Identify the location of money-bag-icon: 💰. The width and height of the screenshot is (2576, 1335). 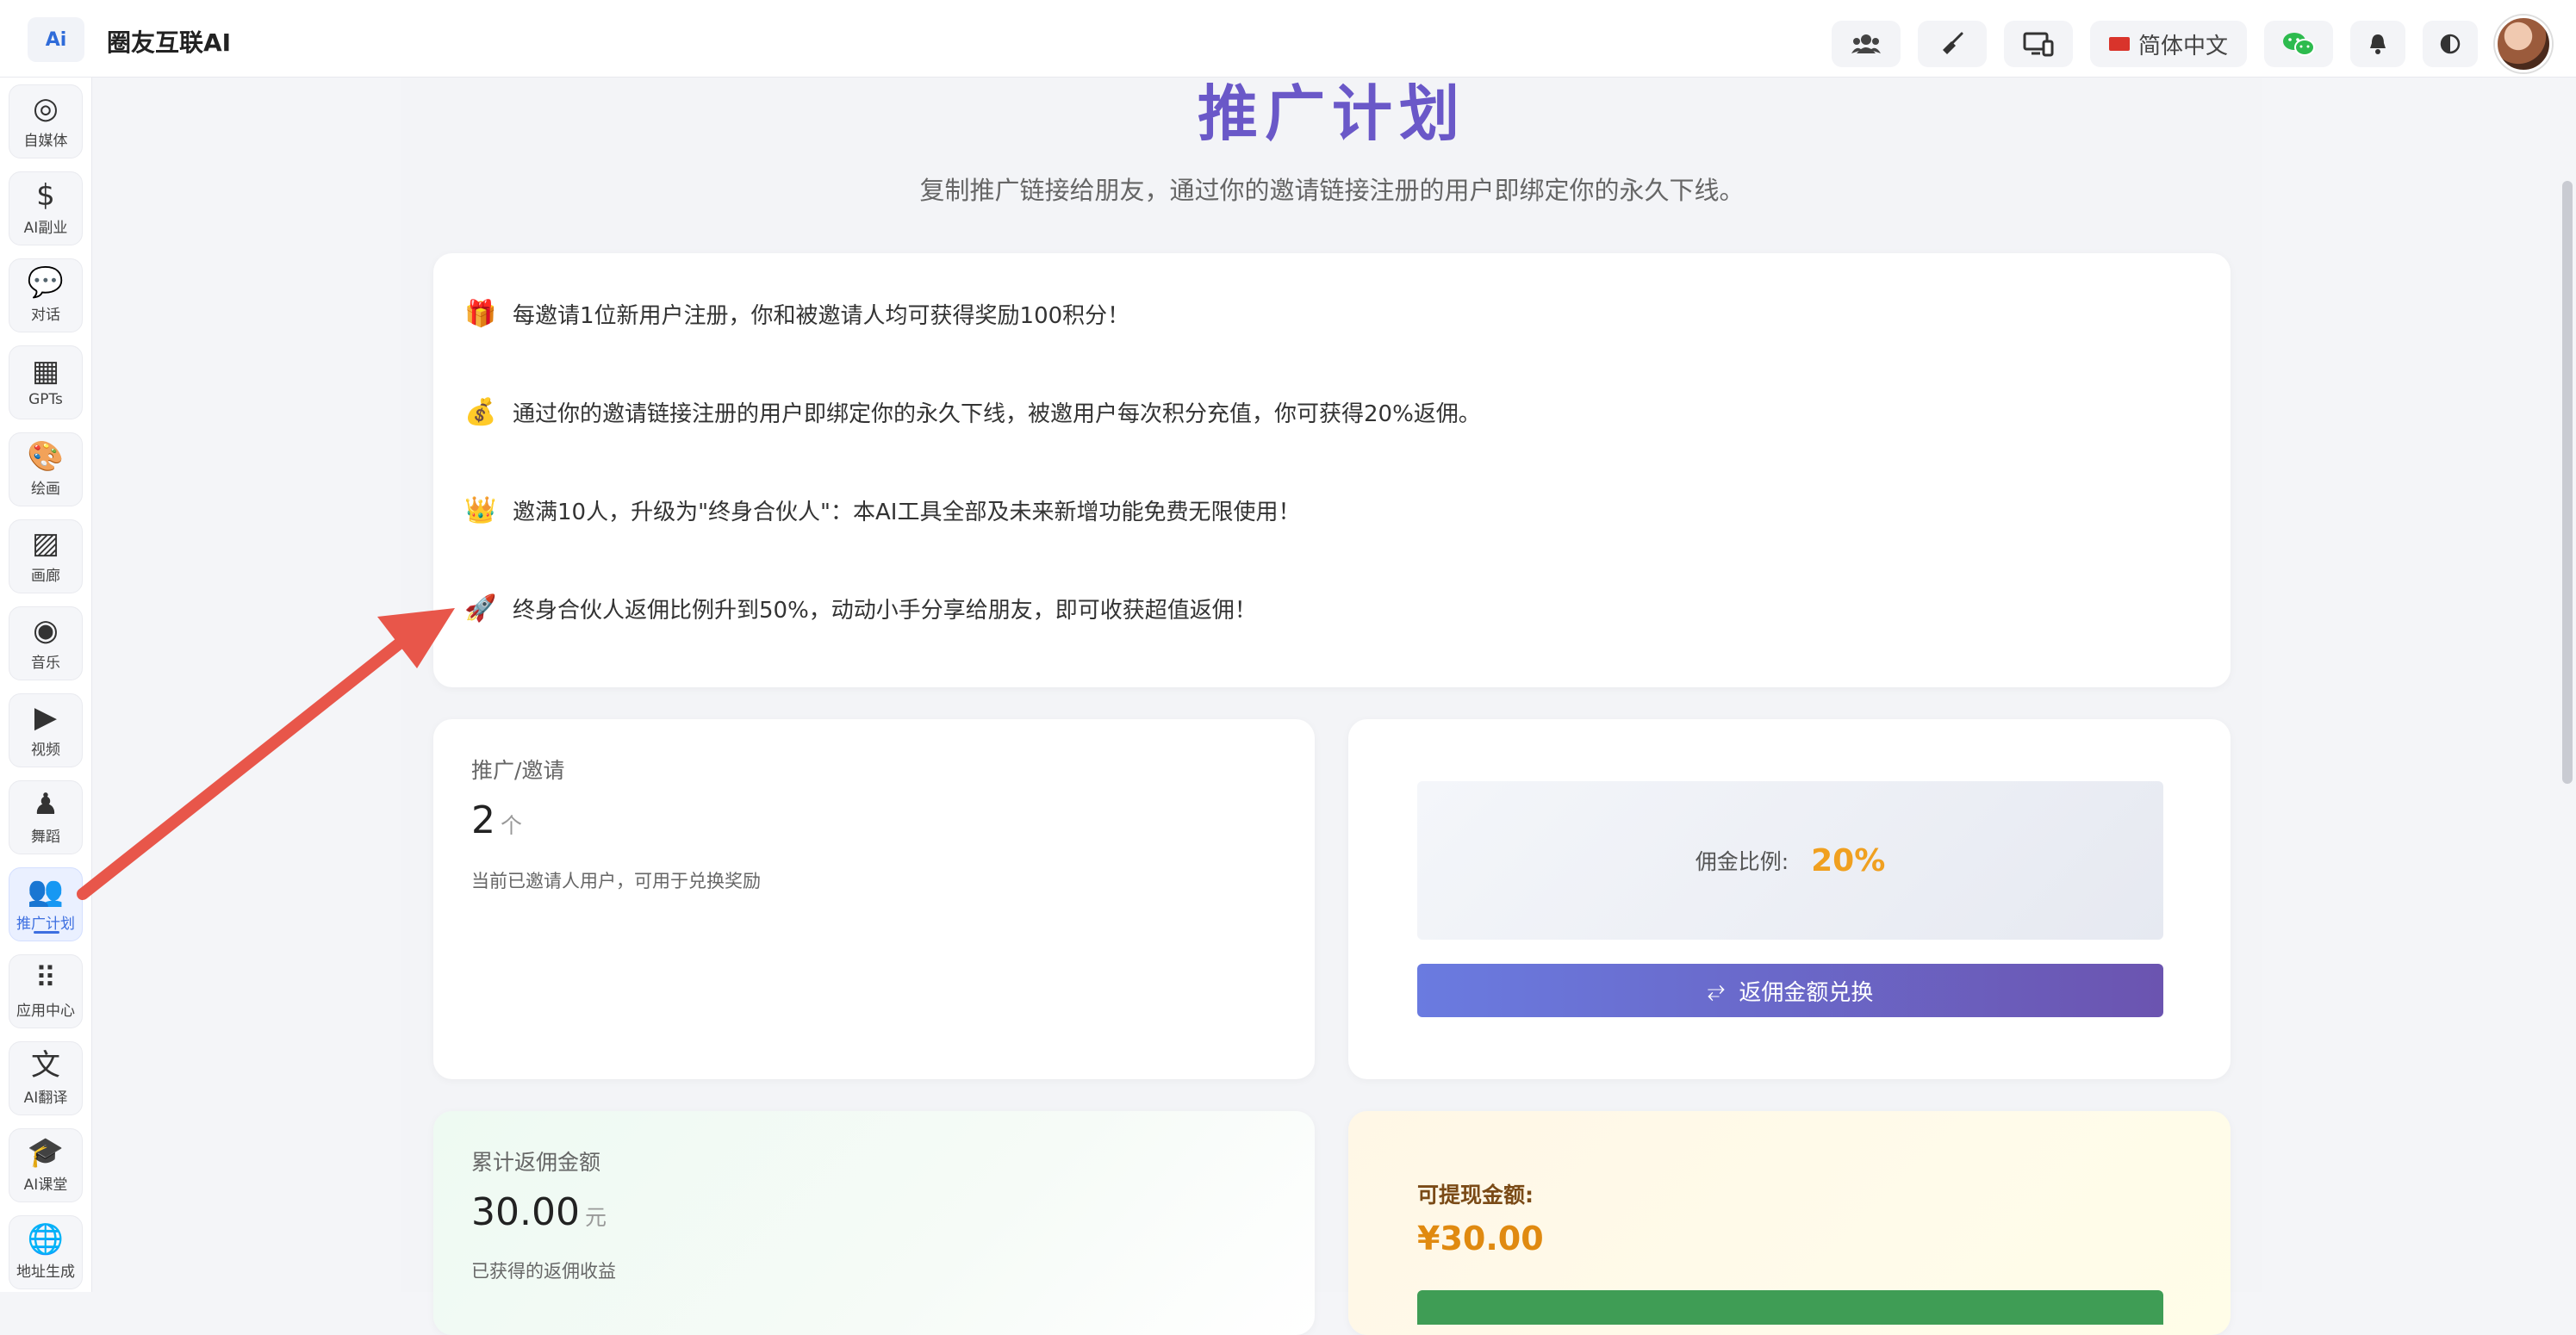
(481, 412).